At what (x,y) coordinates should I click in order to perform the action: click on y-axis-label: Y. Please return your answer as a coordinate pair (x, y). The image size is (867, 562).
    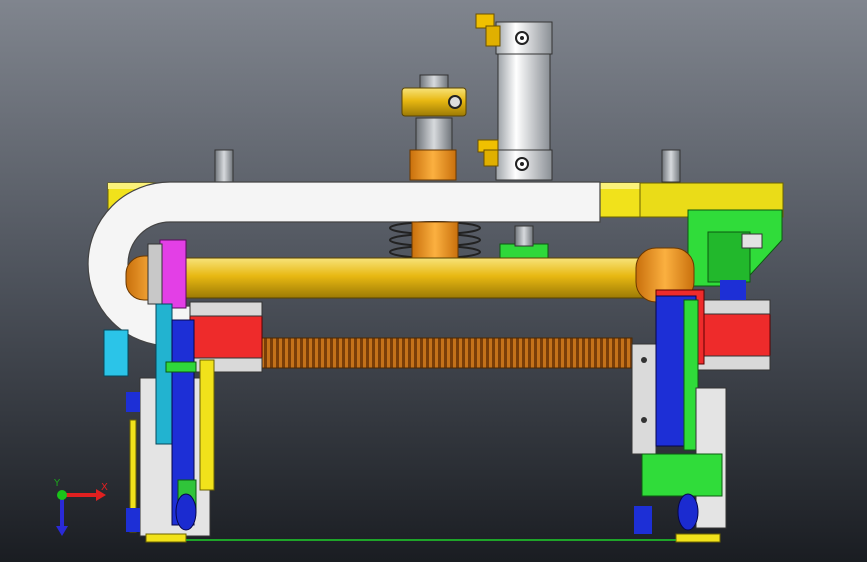
    Looking at the image, I should click on (57, 483).